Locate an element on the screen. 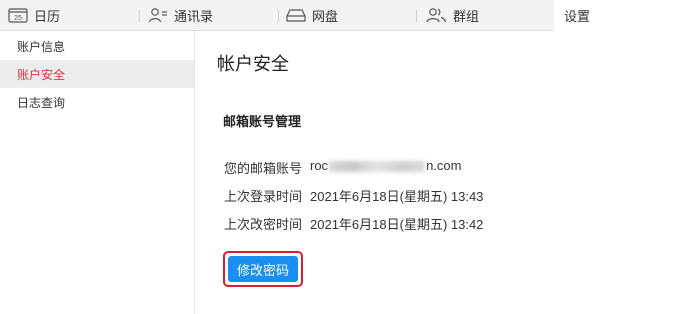 Image resolution: width=693 pixels, height=314 pixels. group-icon is located at coordinates (436, 15).